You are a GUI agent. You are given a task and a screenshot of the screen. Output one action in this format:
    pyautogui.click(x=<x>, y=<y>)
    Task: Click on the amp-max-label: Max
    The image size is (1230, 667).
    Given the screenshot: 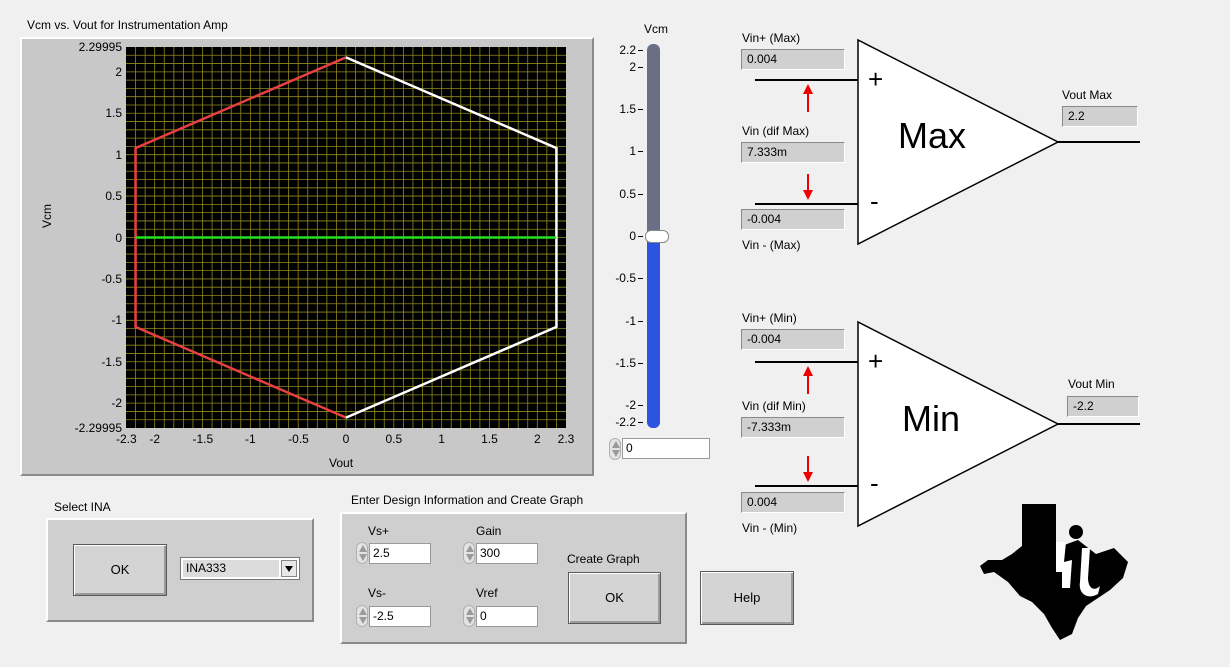 What is the action you would take?
    pyautogui.click(x=932, y=135)
    